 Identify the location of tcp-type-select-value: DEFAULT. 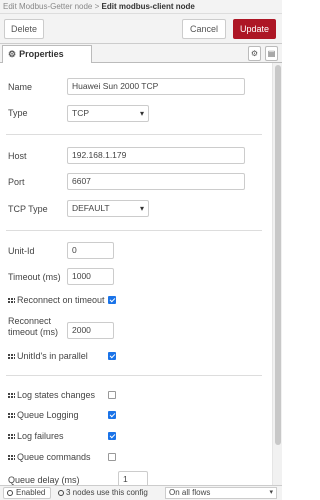
(91, 208).